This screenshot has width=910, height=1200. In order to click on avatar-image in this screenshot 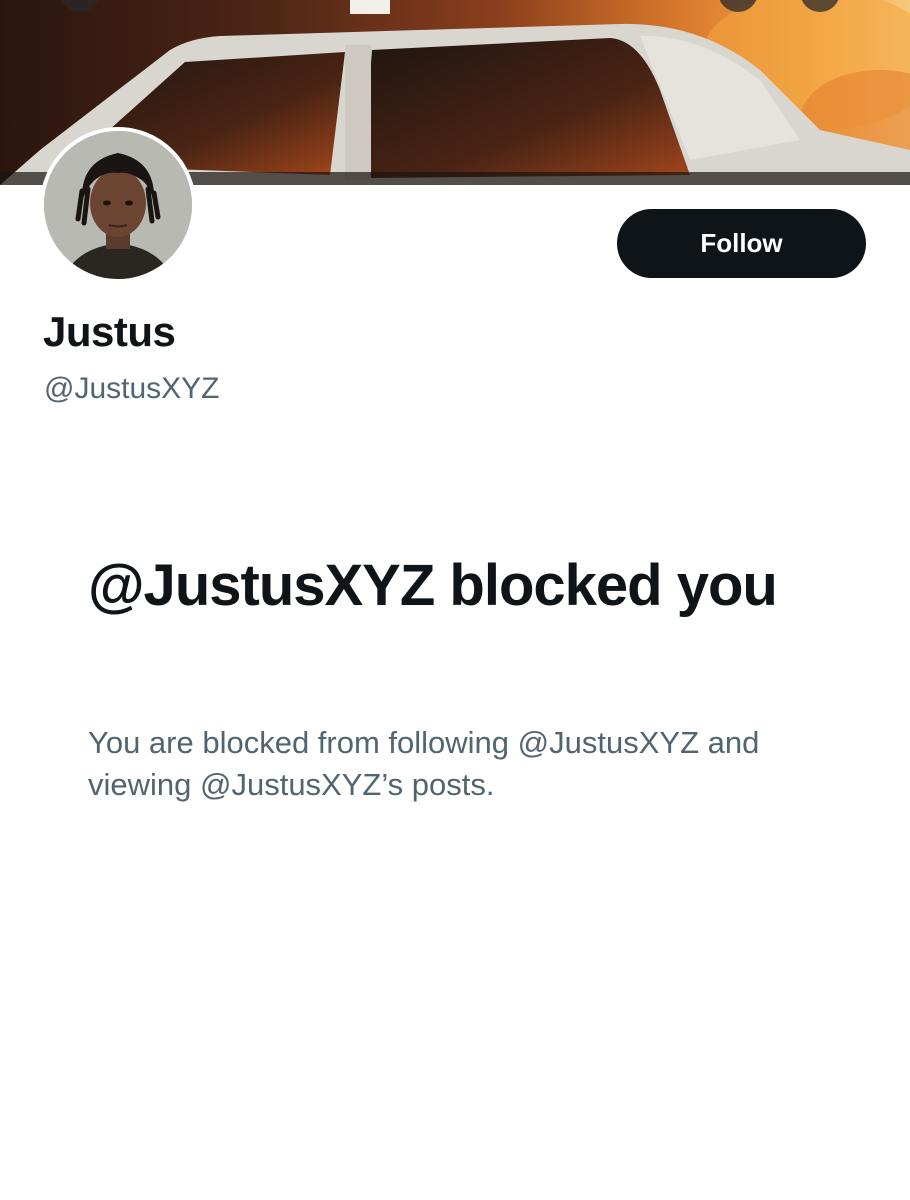, I will do `click(118, 205)`.